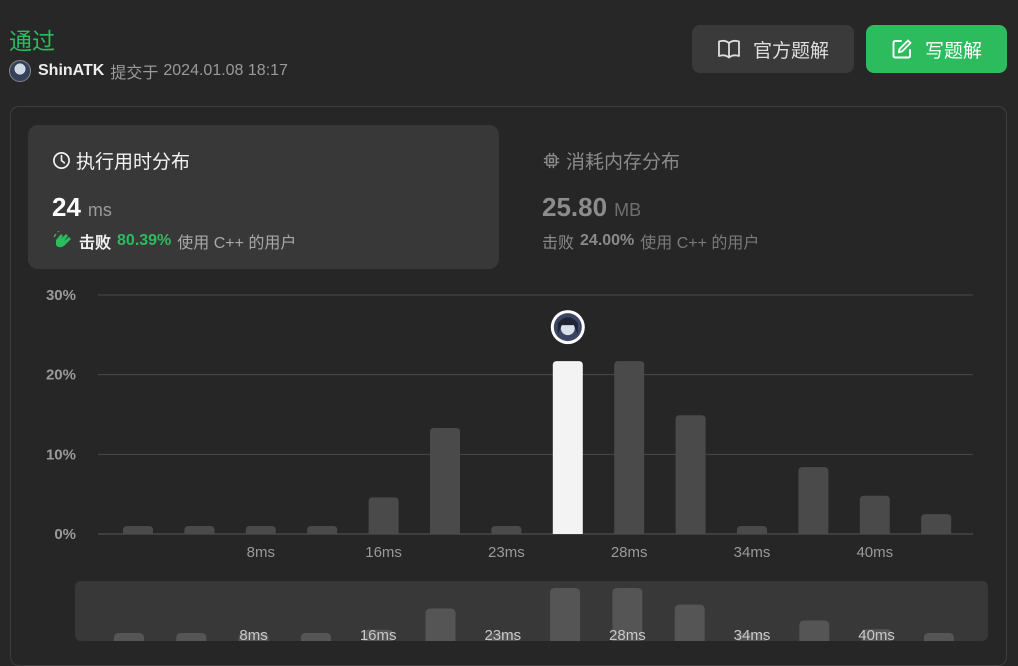  Describe the element at coordinates (502, 634) in the screenshot. I see `mini-tick-label: 23ms` at that location.